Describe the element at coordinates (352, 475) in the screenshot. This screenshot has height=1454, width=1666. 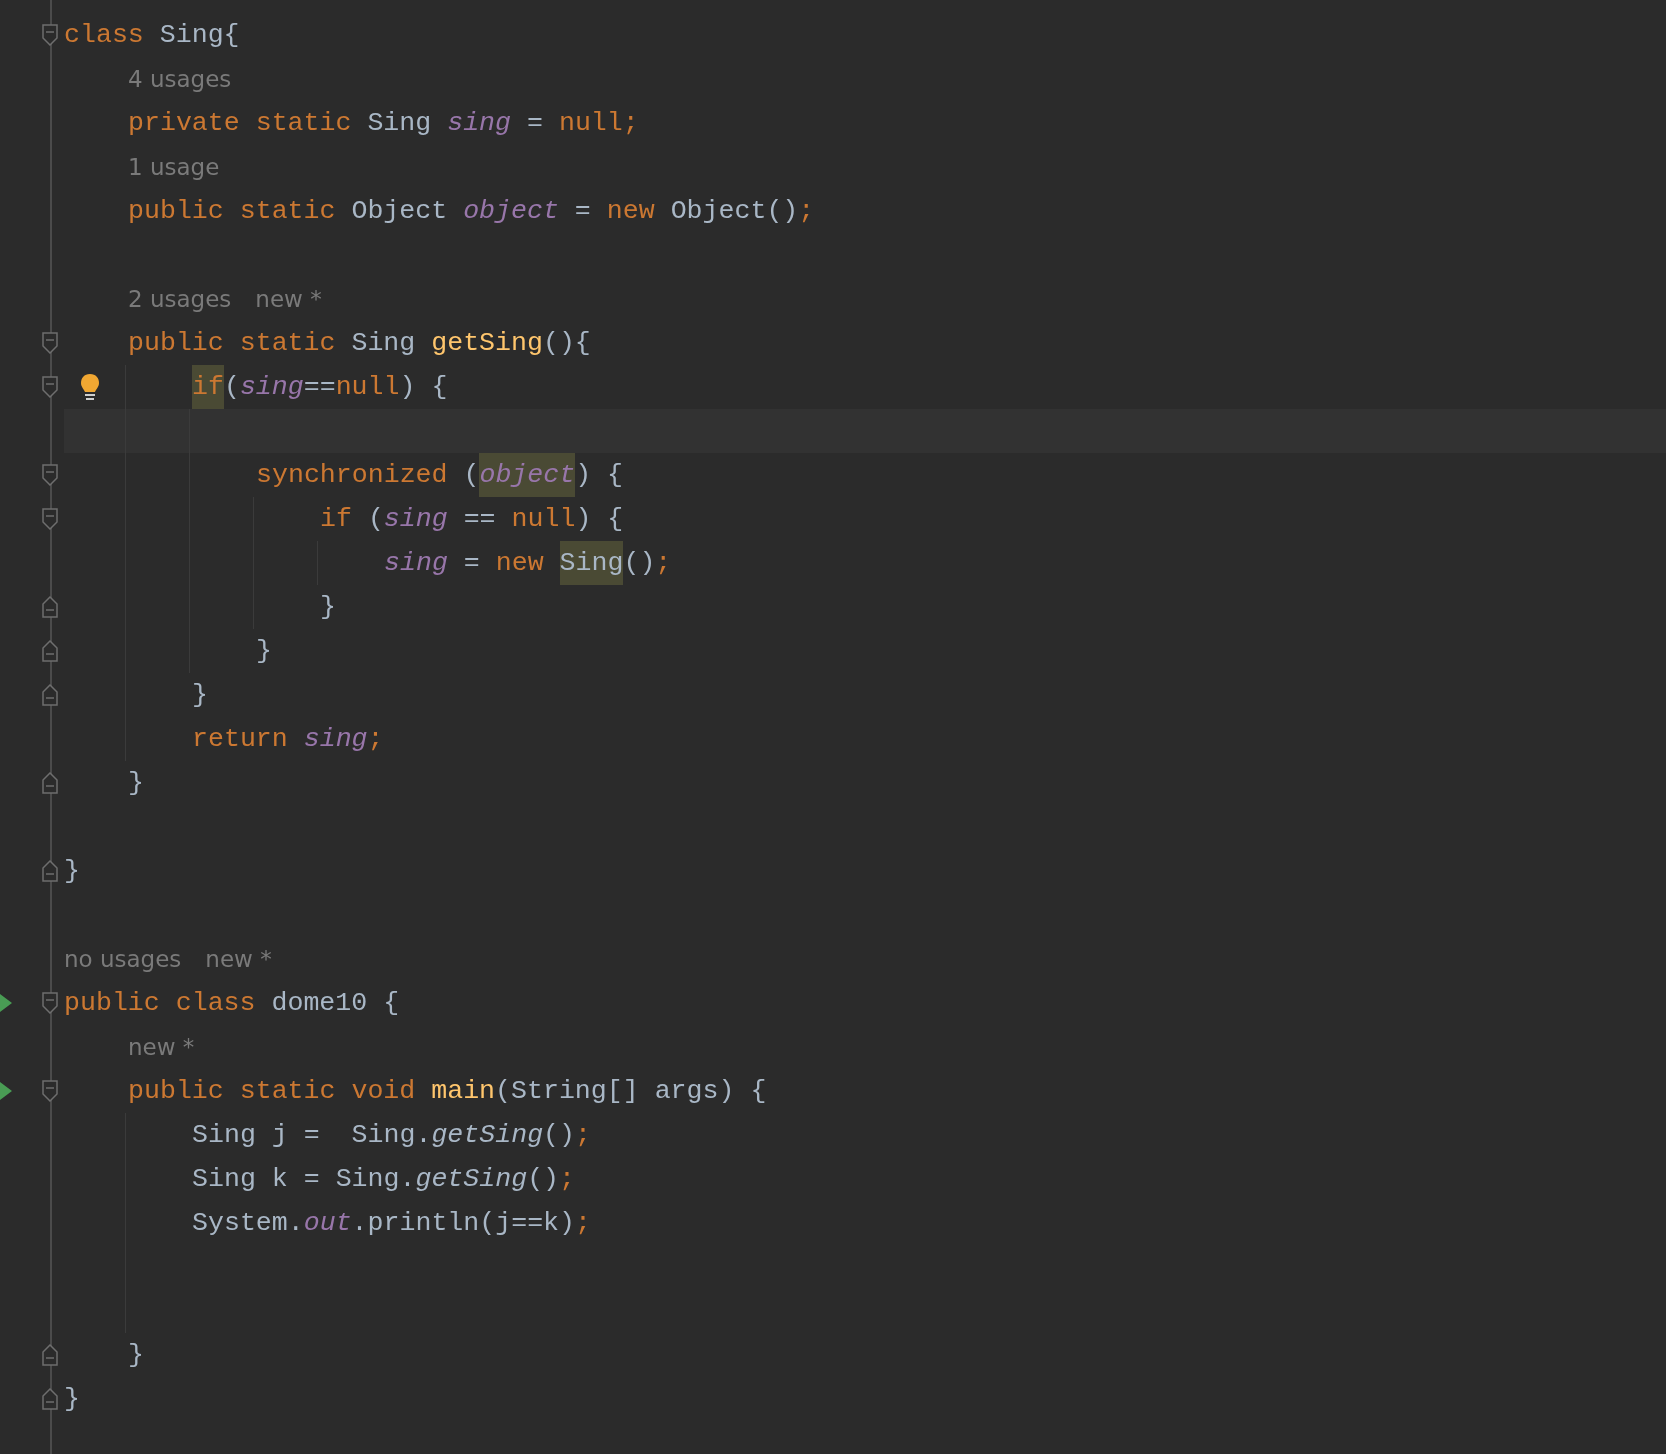
I see `code-token: synchronized` at that location.